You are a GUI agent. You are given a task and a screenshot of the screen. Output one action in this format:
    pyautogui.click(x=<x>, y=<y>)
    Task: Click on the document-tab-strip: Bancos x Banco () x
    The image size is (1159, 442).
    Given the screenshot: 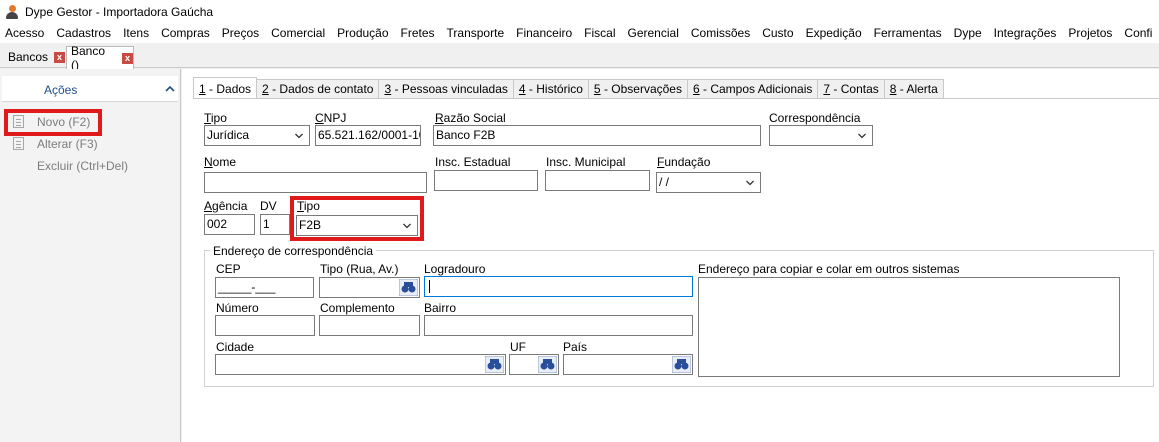 What is the action you would take?
    pyautogui.click(x=579, y=58)
    